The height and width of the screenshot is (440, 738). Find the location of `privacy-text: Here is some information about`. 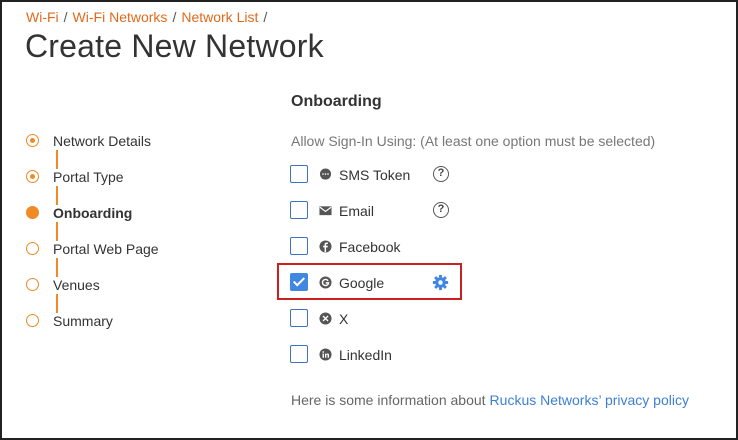

privacy-text: Here is some information about is located at coordinates (388, 400).